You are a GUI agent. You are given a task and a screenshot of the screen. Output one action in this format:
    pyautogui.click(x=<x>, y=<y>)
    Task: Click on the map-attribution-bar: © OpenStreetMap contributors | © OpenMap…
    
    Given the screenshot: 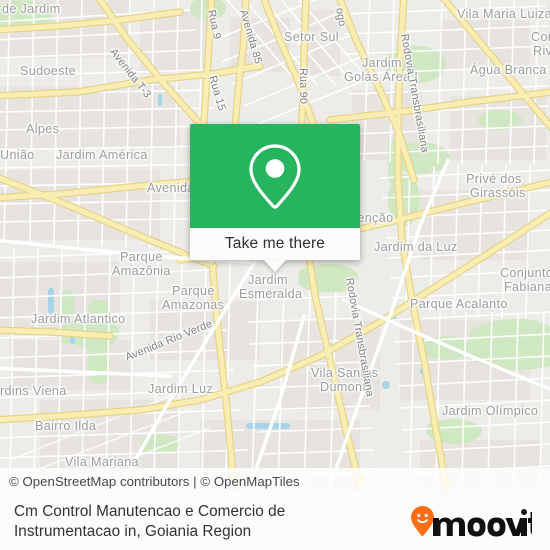 What is the action you would take?
    pyautogui.click(x=275, y=481)
    